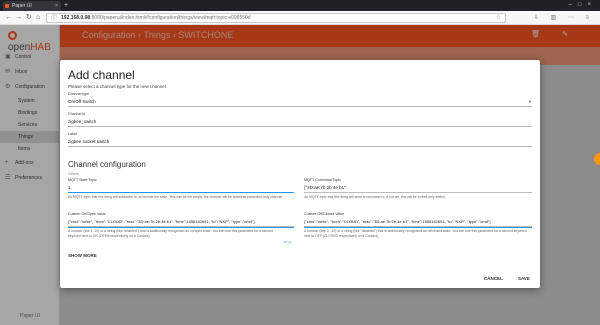  I want to click on command-topic-label: MQTT Command Topic, so click(323, 180).